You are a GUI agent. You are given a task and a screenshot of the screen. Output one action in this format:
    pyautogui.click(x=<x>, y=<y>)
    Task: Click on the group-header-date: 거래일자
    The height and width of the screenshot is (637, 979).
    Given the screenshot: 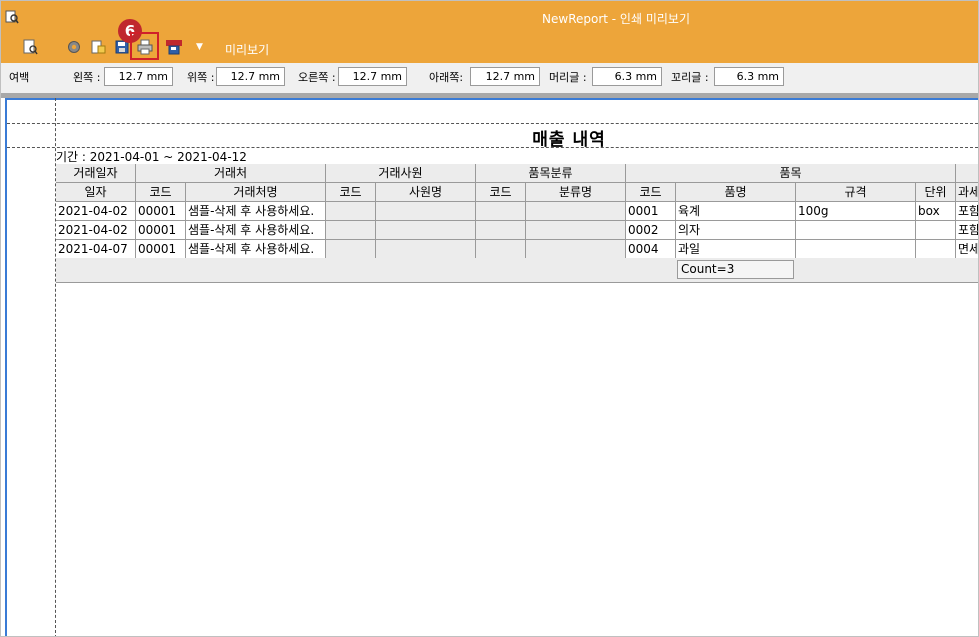 What is the action you would take?
    pyautogui.click(x=96, y=173)
    